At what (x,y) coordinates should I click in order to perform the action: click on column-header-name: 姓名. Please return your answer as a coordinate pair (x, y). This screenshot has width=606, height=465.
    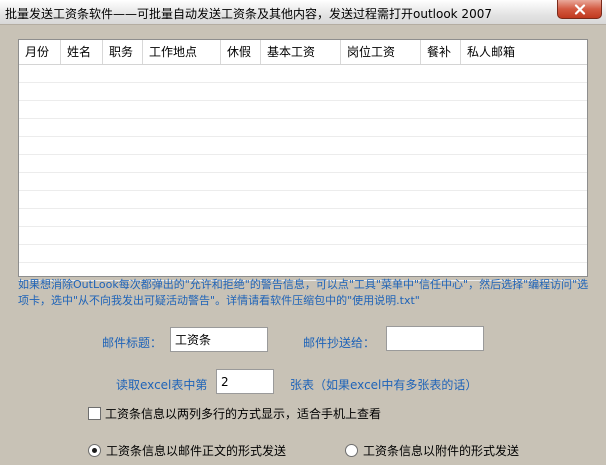
    Looking at the image, I should click on (82, 52).